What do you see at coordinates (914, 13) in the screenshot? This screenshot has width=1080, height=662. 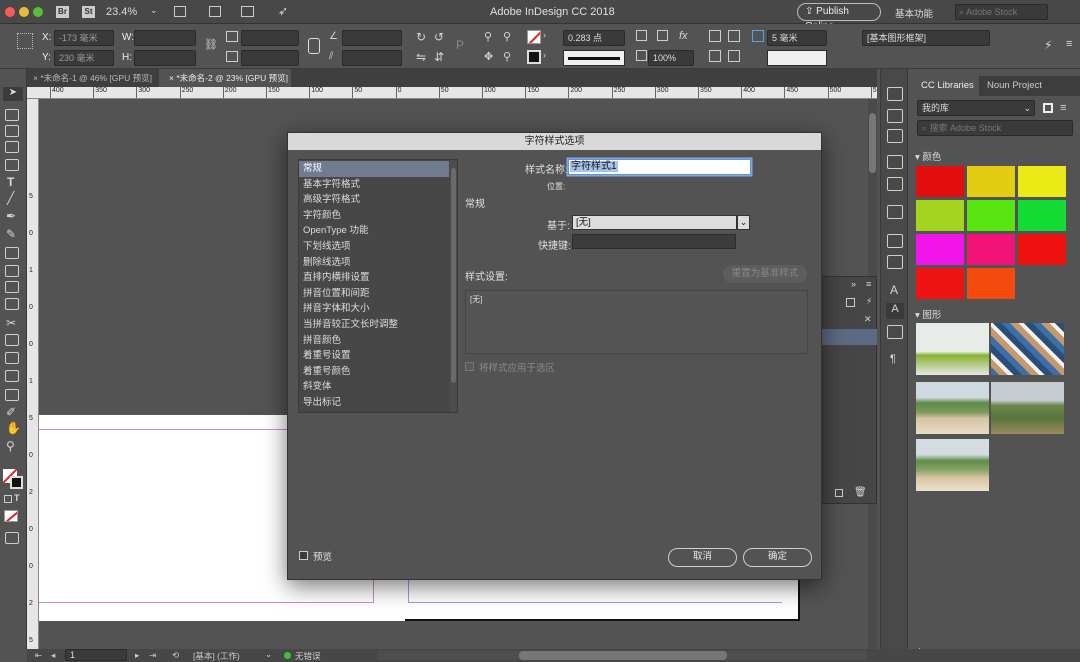 I see `workspace-switcher: 基本功能` at bounding box center [914, 13].